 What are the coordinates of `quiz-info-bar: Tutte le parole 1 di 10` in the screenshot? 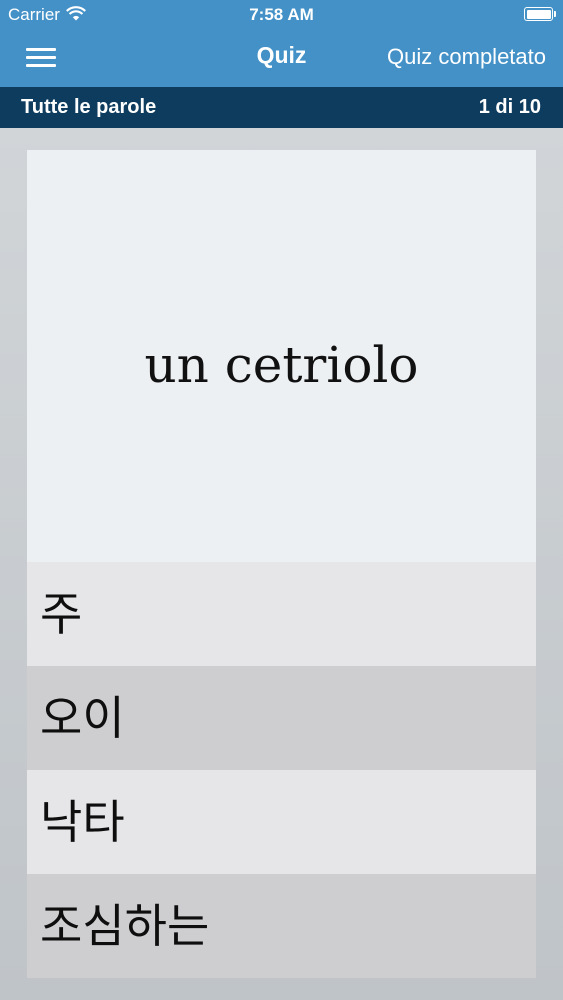 It's located at (281, 107).